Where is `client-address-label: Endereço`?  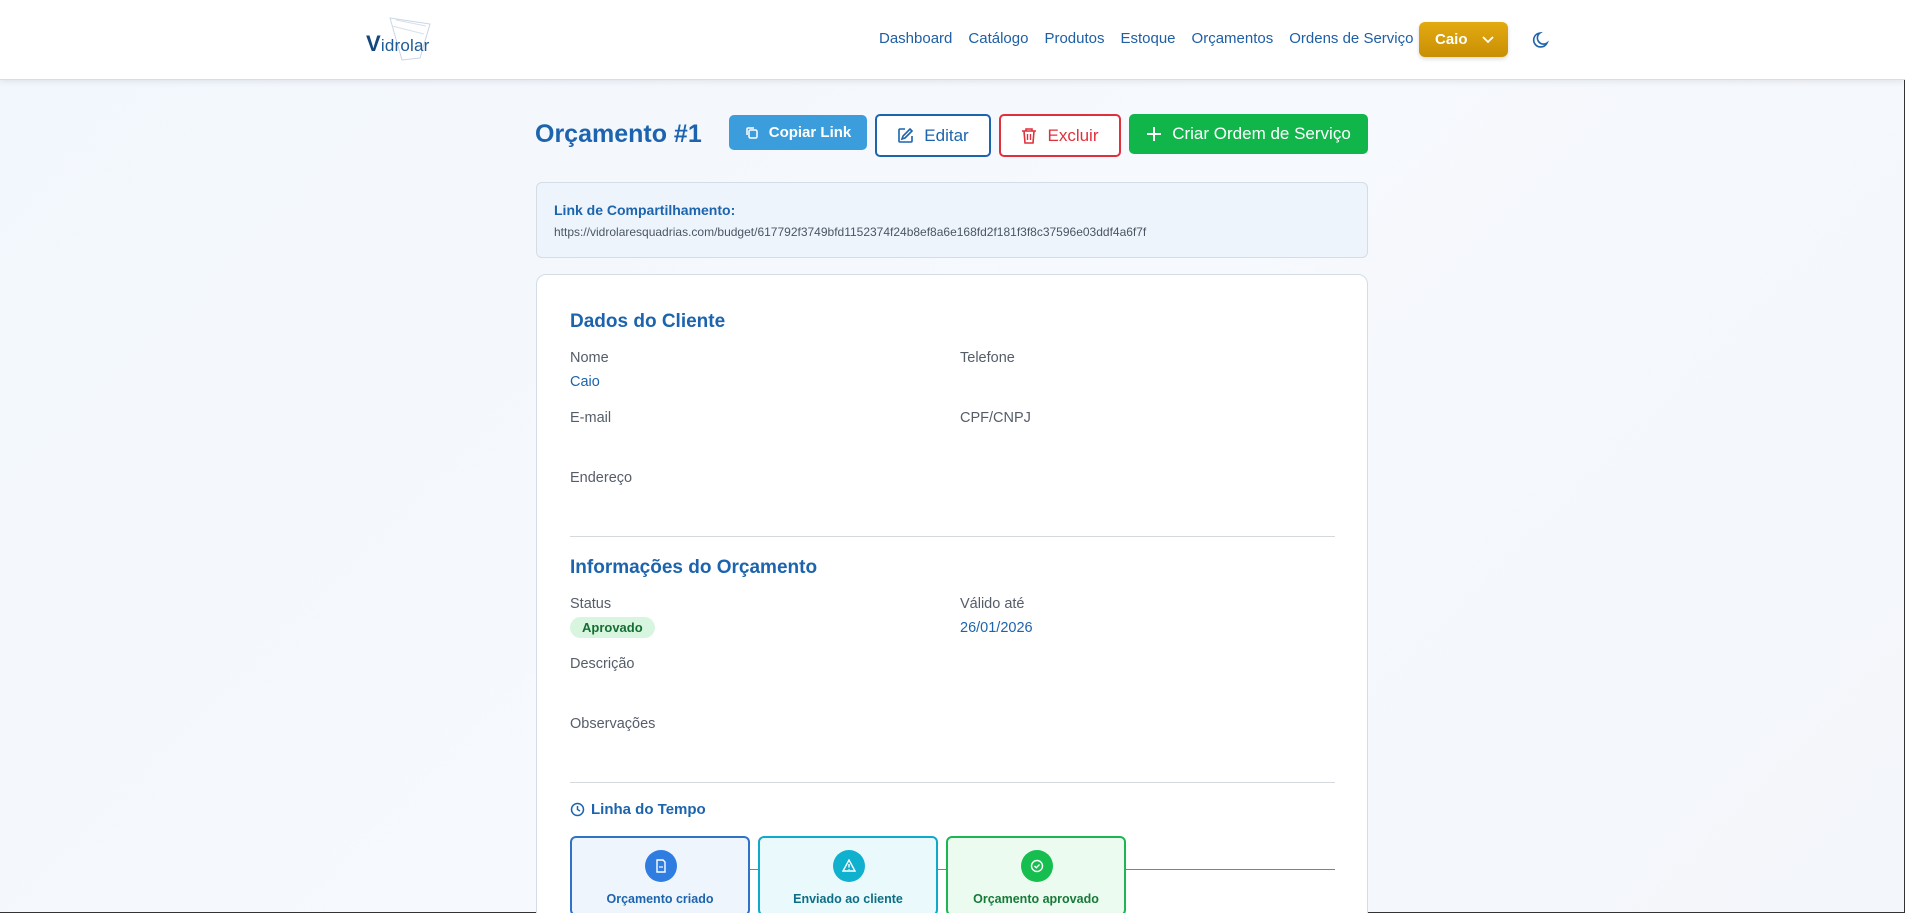
client-address-label: Endereço is located at coordinates (601, 478).